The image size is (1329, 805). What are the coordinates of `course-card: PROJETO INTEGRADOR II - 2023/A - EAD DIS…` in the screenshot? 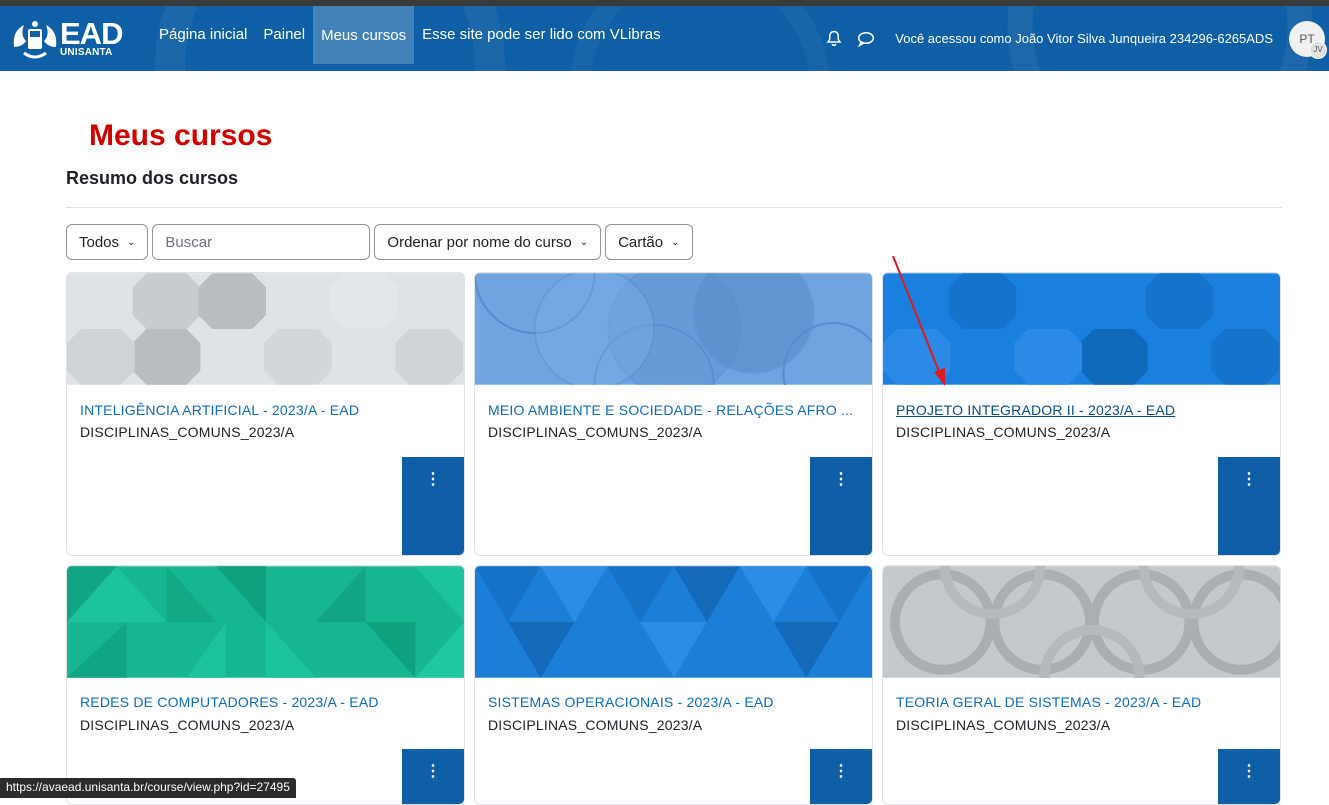 It's located at (1081, 414).